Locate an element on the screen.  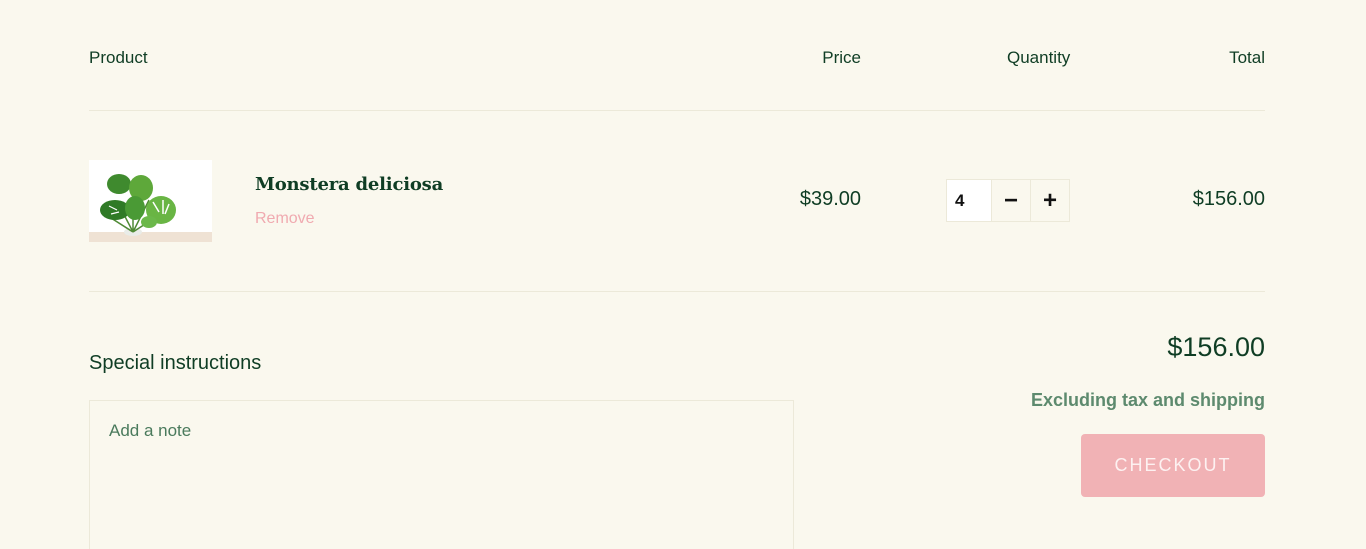
header-total: Total is located at coordinates (1247, 57).